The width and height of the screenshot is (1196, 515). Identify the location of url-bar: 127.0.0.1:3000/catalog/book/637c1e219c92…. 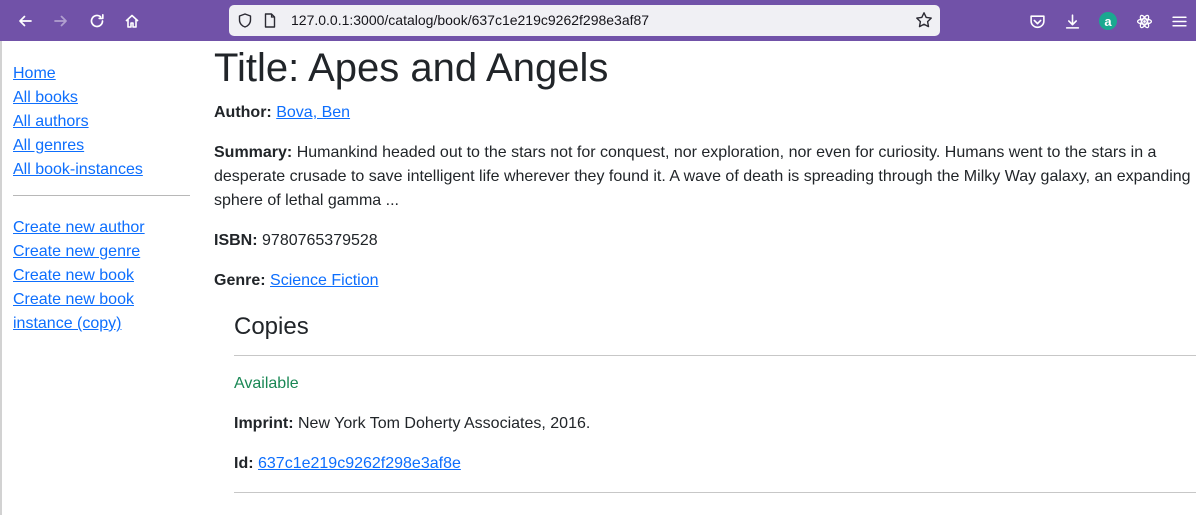
(584, 20).